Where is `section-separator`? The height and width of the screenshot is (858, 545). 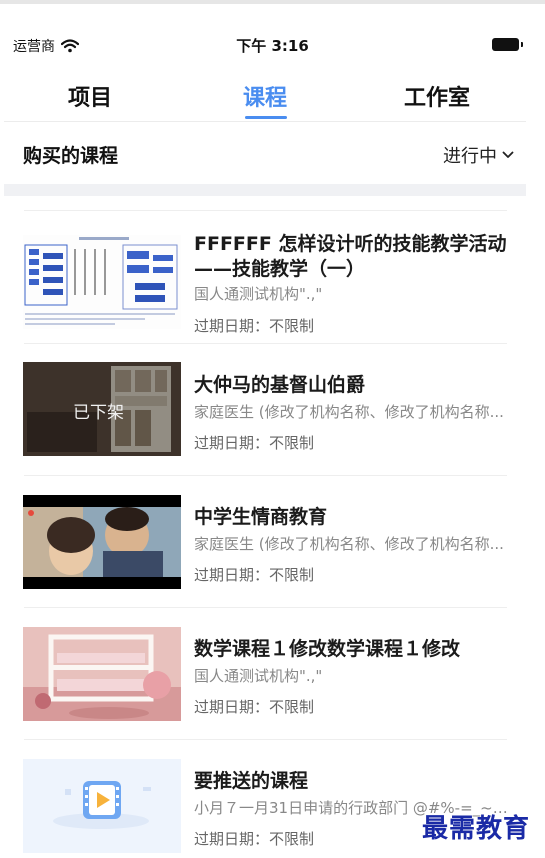 section-separator is located at coordinates (265, 190).